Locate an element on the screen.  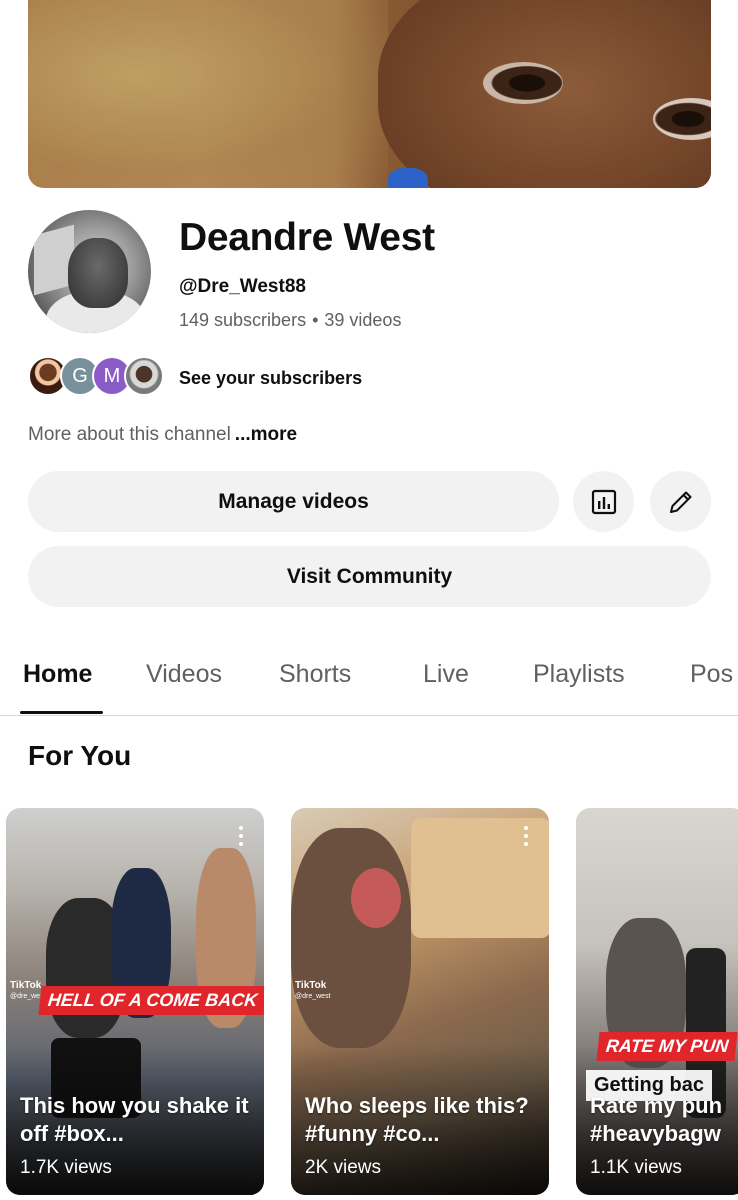
more-about-label: More about this channel is located at coordinates (129, 434).